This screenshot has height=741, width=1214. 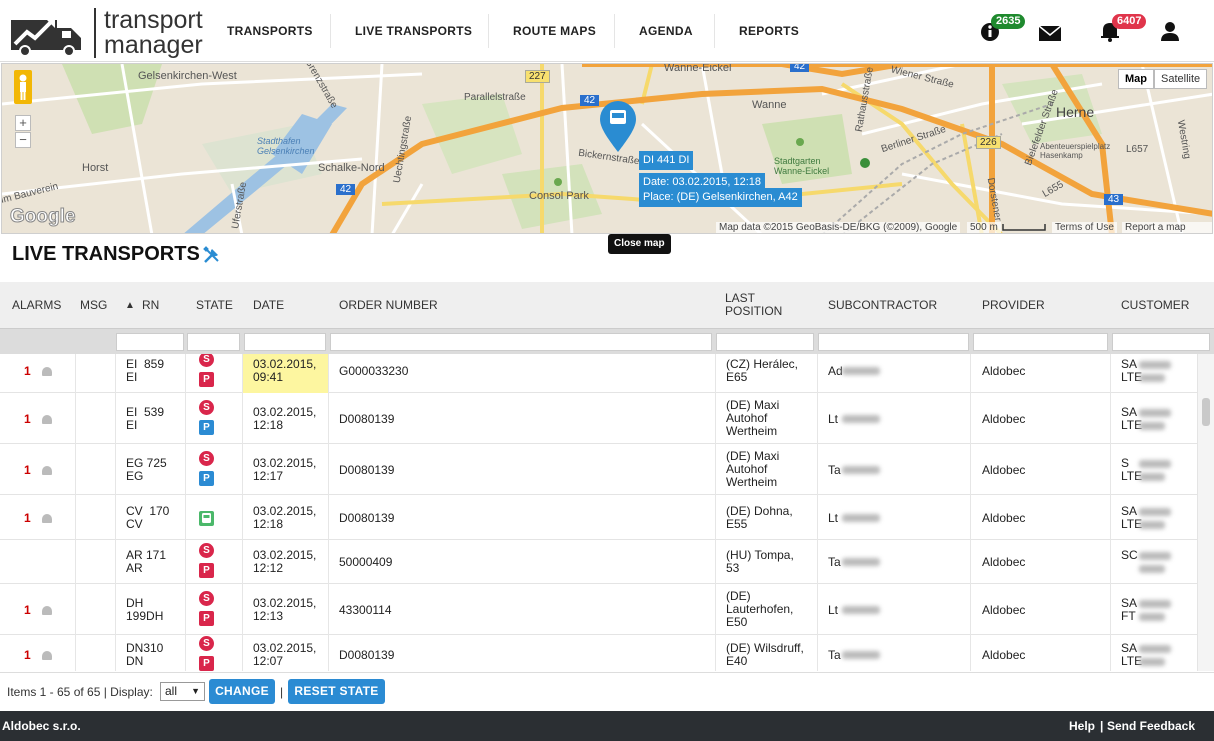 What do you see at coordinates (23, 87) in the screenshot?
I see `street-view-pegman-icon` at bounding box center [23, 87].